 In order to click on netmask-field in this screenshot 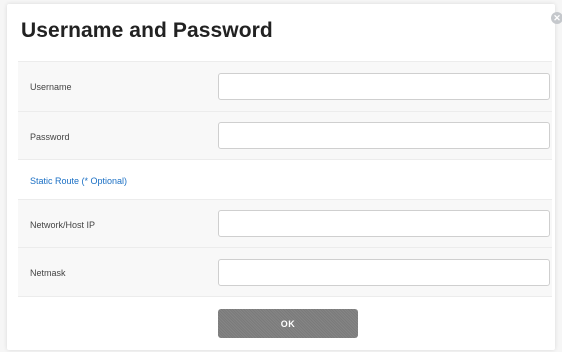, I will do `click(384, 272)`.